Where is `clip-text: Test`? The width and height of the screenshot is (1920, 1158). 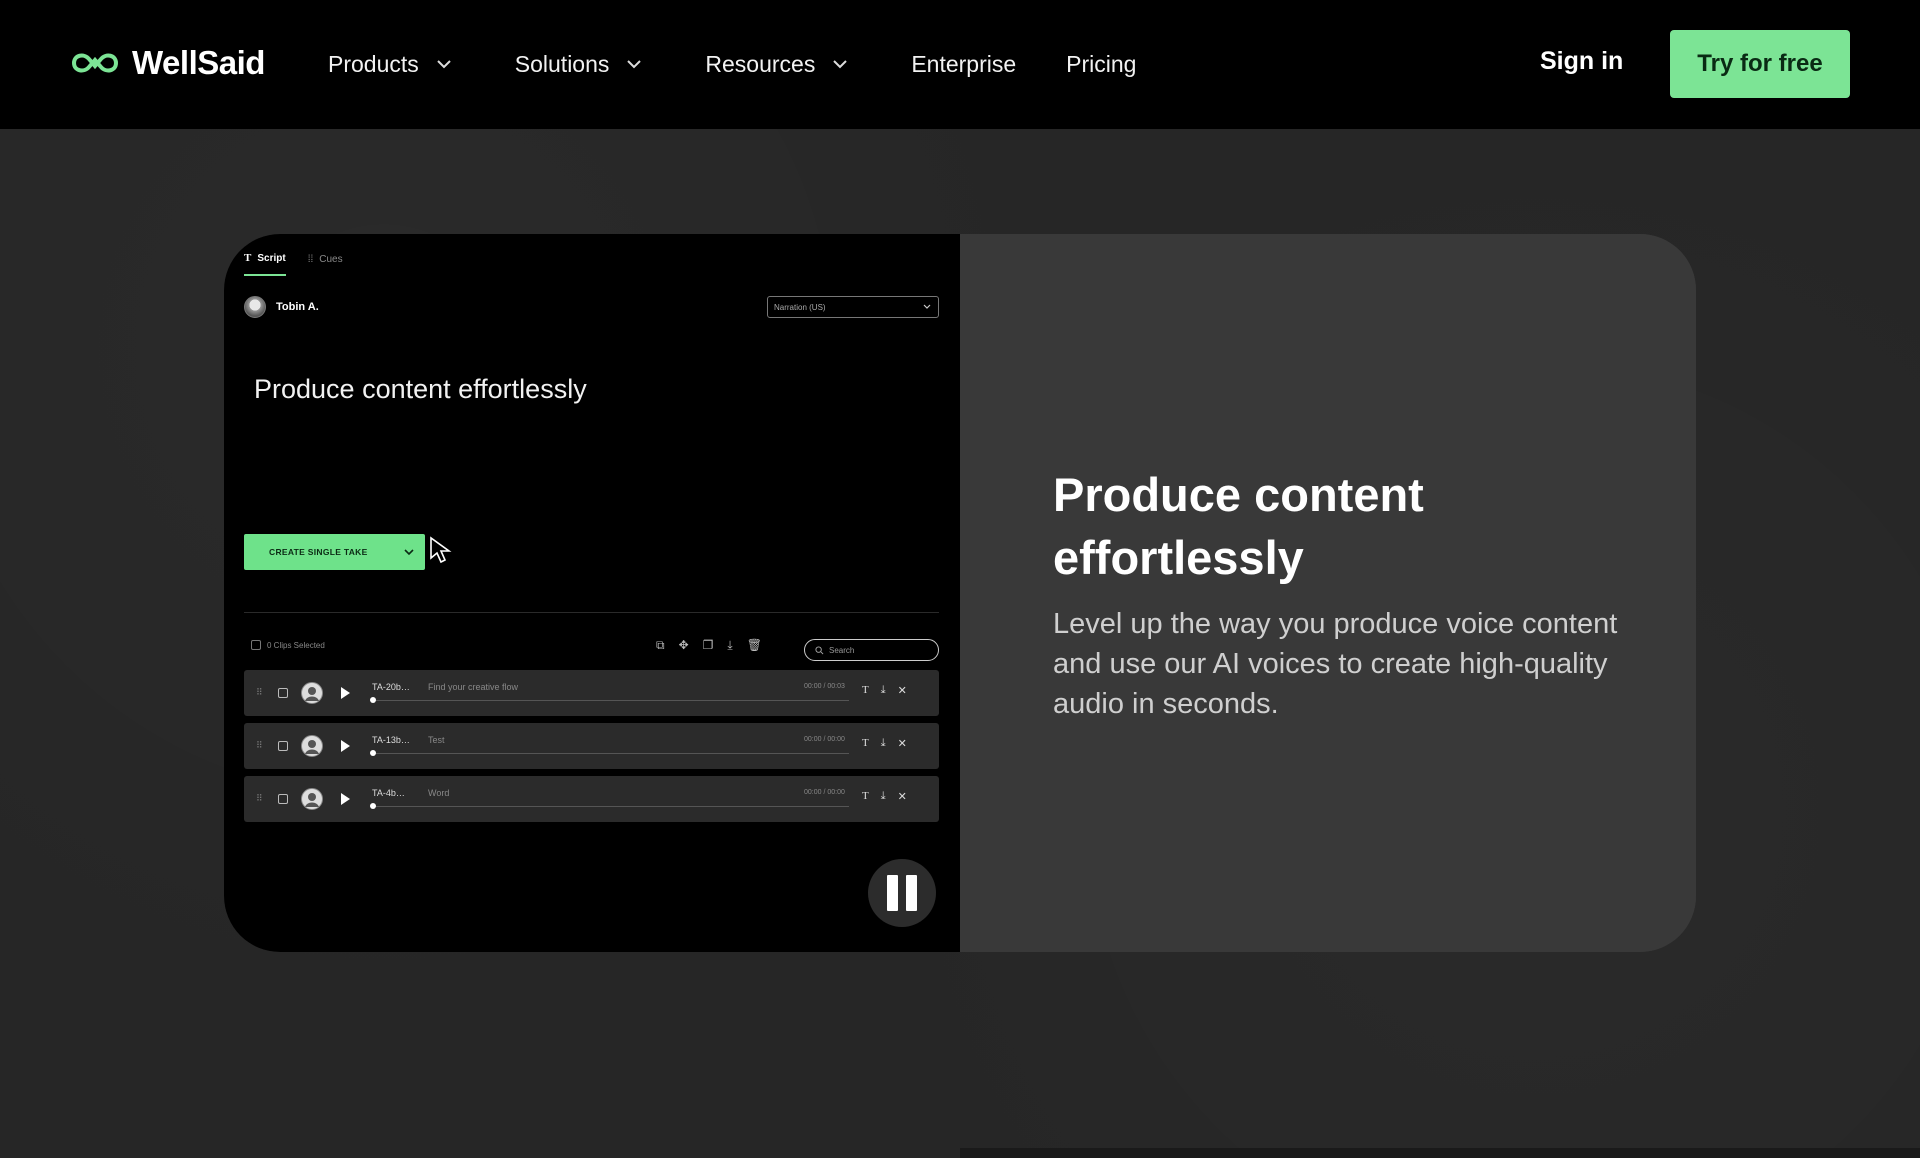 clip-text: Test is located at coordinates (436, 740).